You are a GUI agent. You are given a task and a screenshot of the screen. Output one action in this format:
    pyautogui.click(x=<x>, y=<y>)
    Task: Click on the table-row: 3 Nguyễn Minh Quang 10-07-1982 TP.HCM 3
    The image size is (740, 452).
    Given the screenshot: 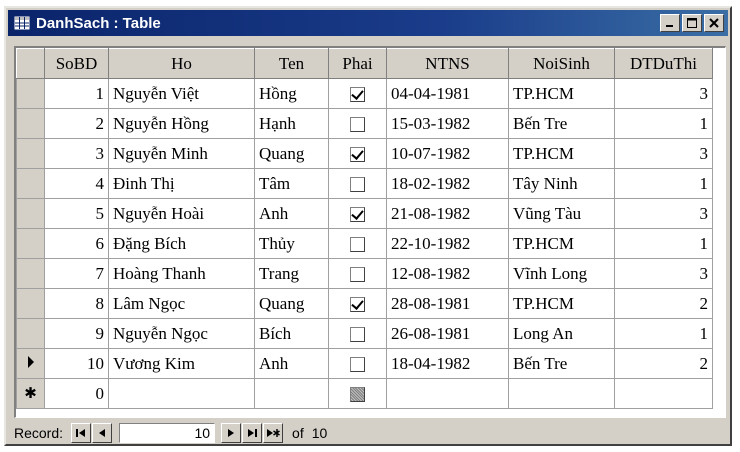 What is the action you would take?
    pyautogui.click(x=364, y=153)
    